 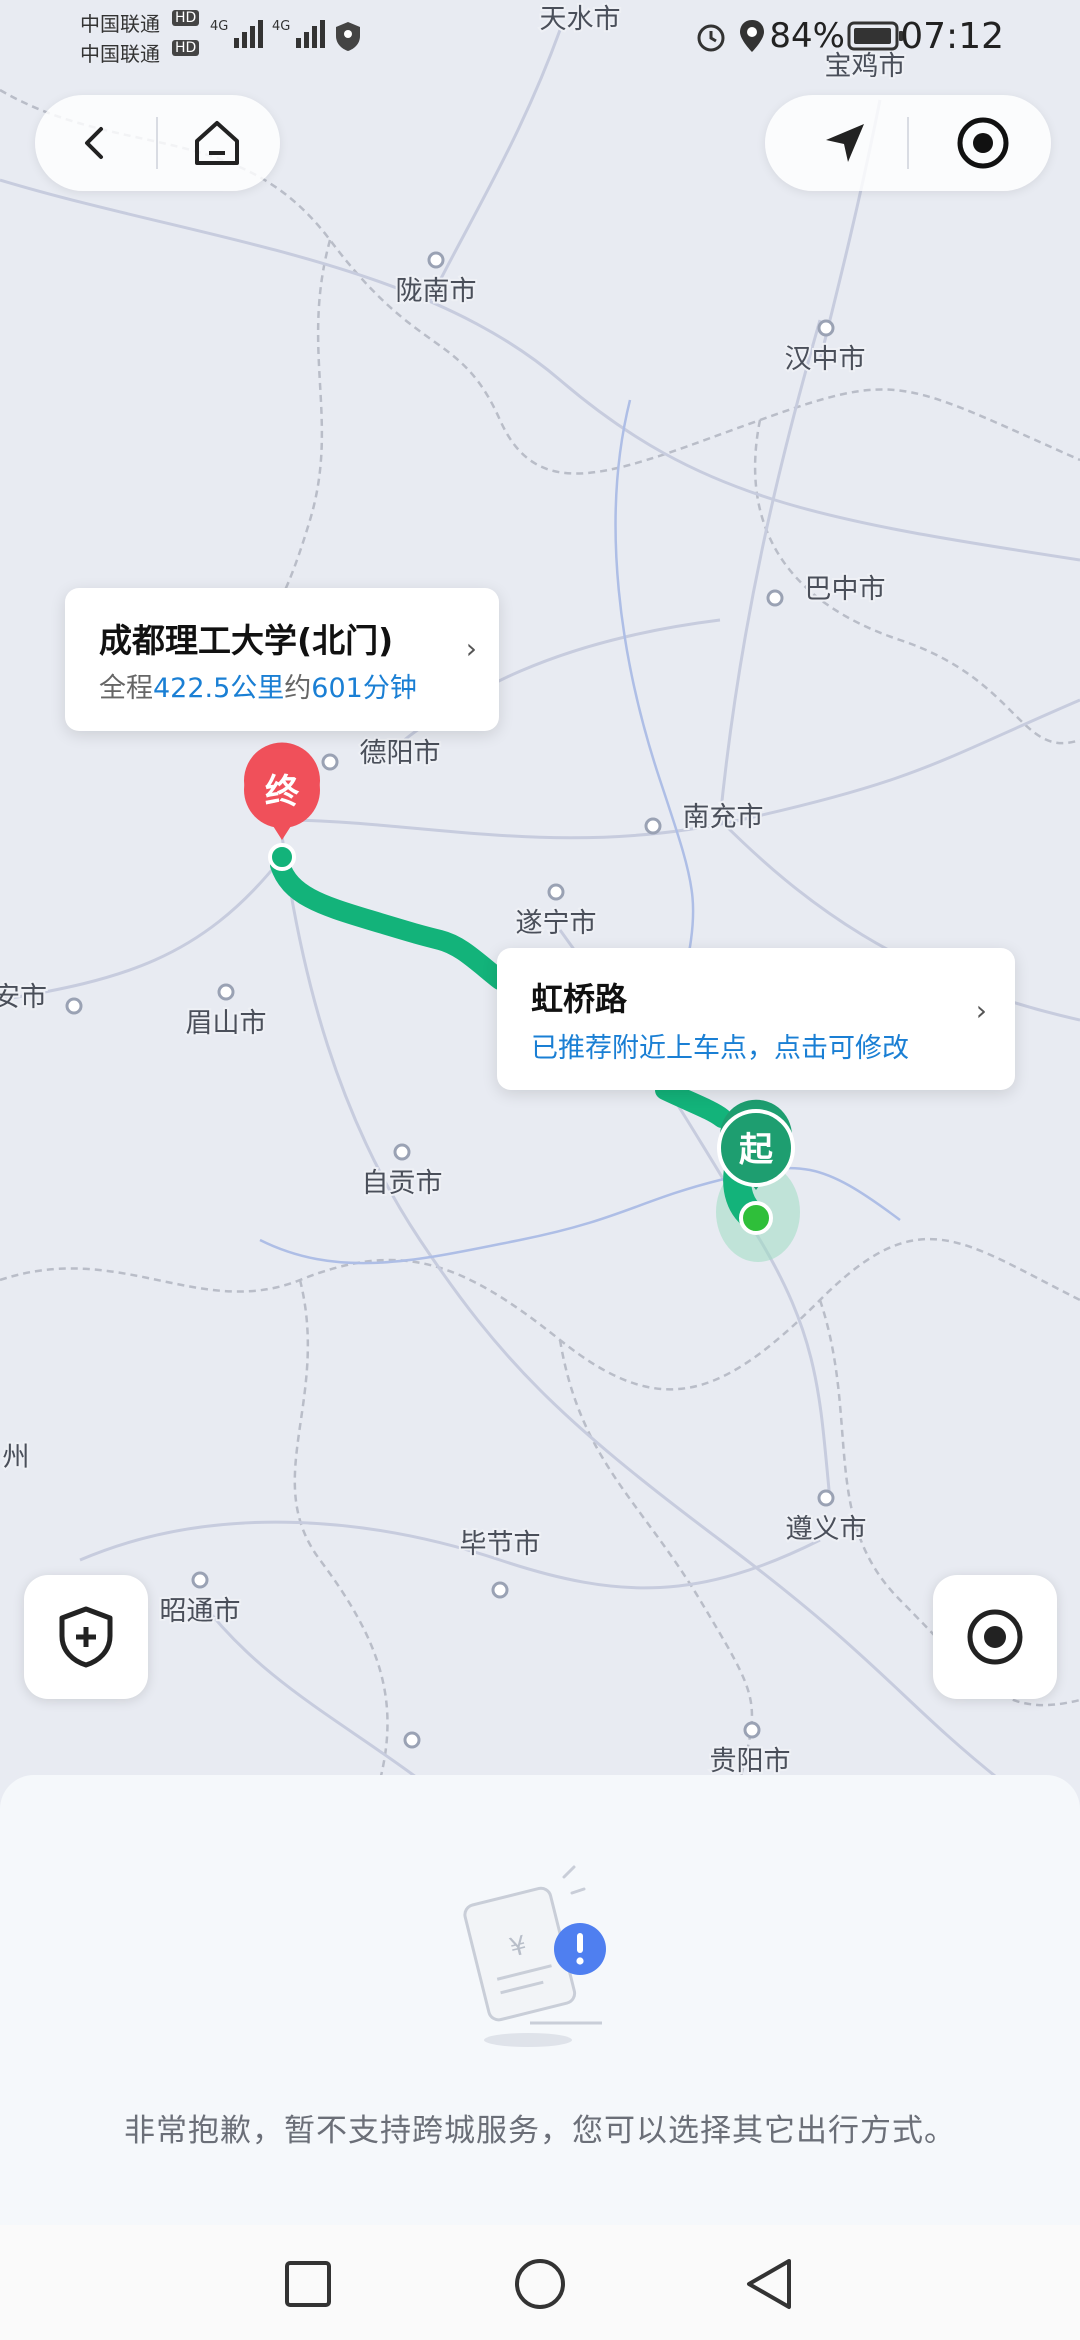 I want to click on city-label: 陇南市, so click(x=436, y=291).